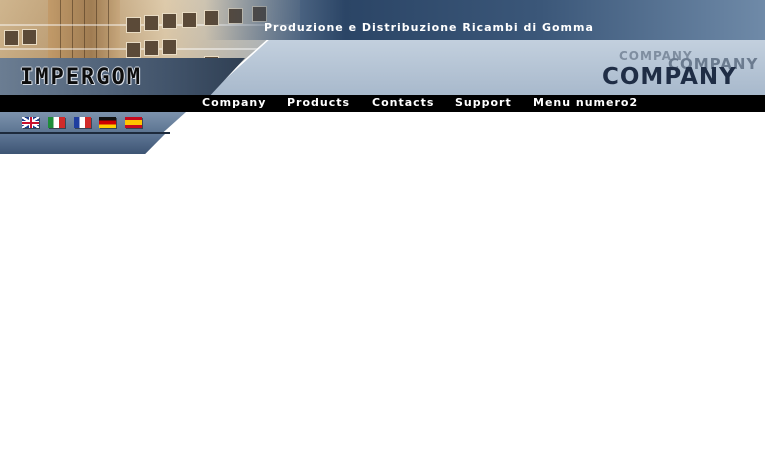 The image size is (765, 450). I want to click on nav-contacts: Contacts, so click(403, 102).